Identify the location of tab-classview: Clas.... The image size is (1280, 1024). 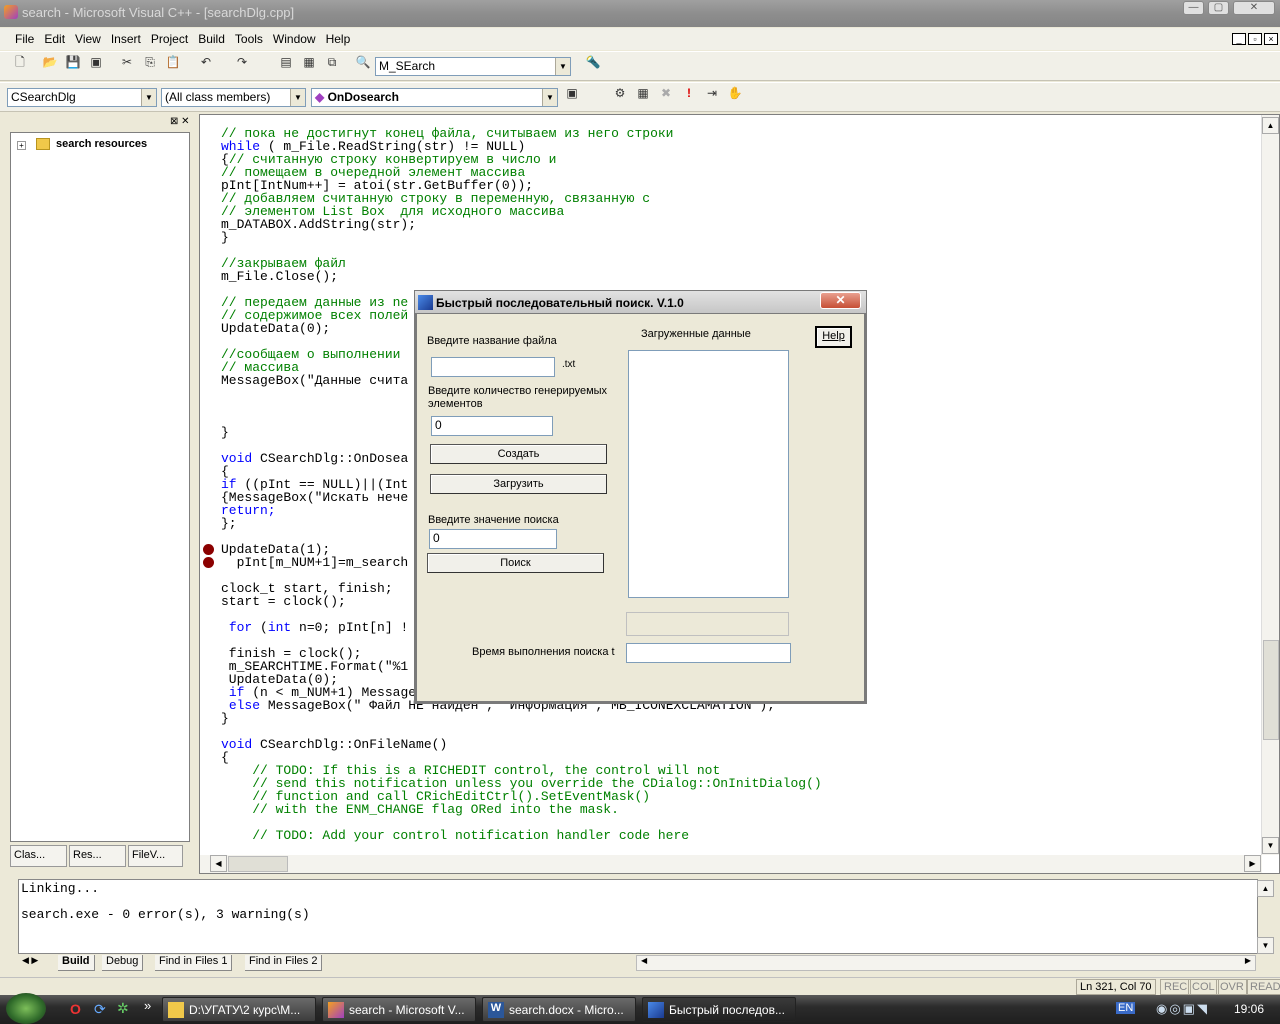
(38, 856).